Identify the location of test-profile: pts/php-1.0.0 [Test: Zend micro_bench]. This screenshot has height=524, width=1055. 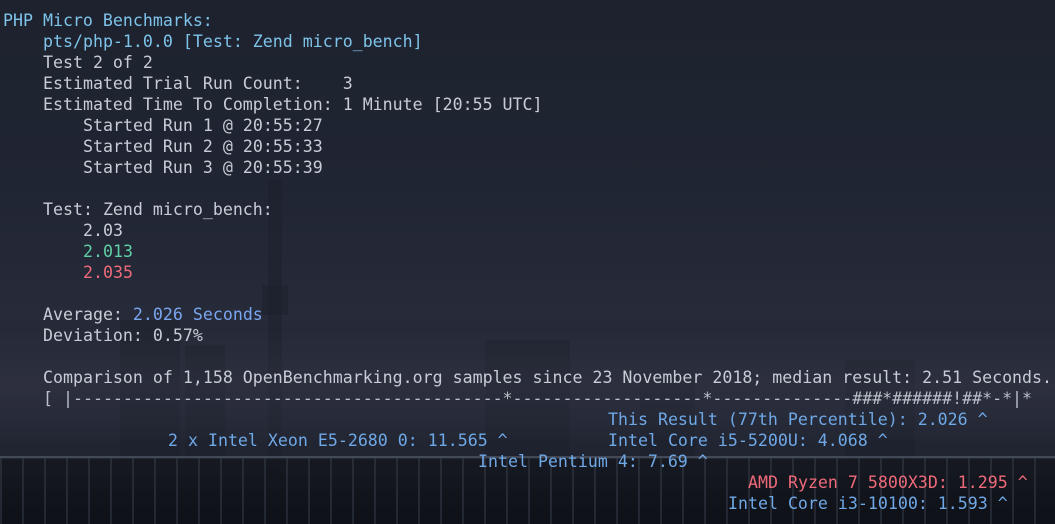
(233, 41).